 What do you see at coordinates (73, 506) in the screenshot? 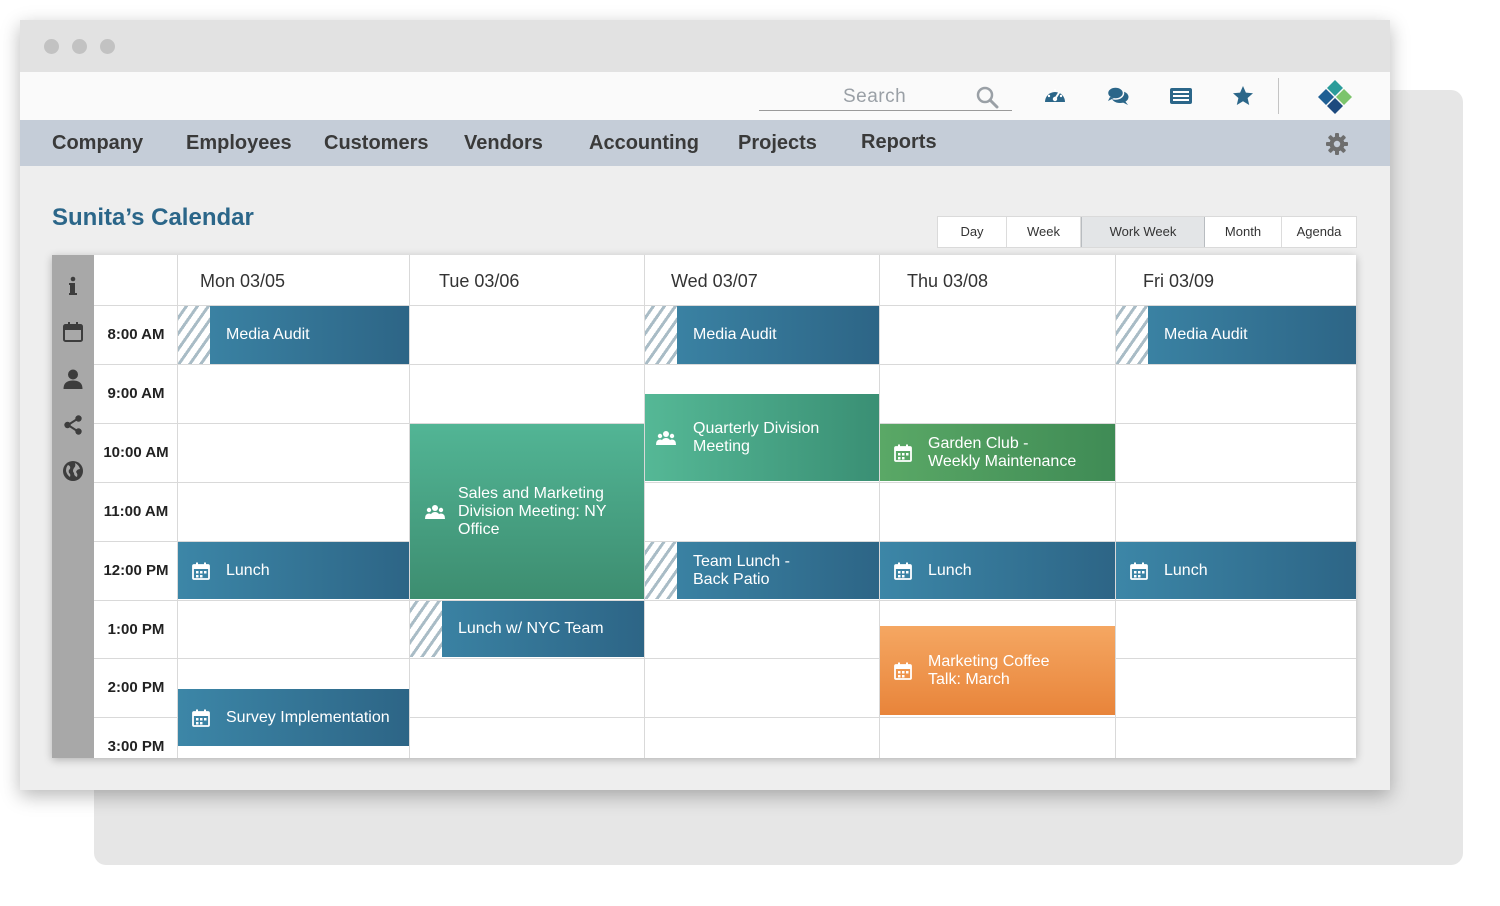
I see `calendar-sidebar` at bounding box center [73, 506].